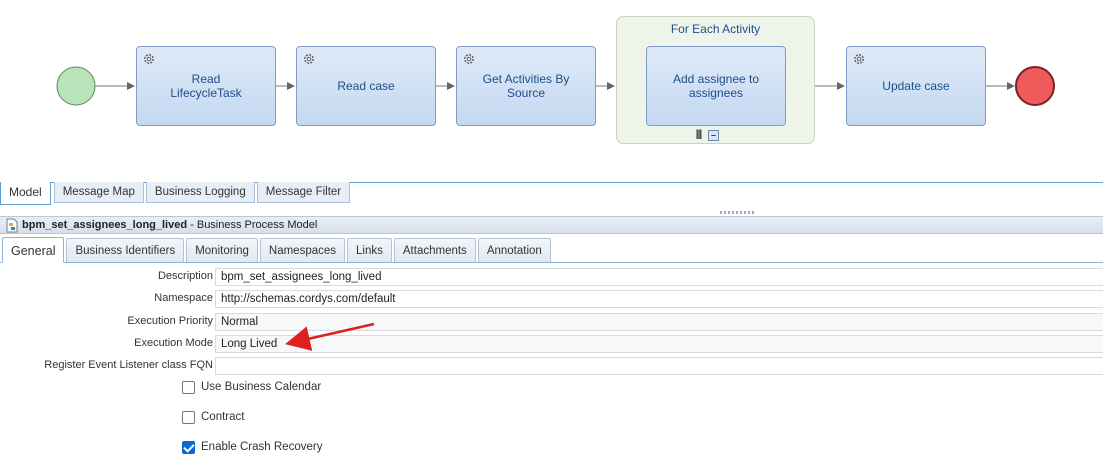 The width and height of the screenshot is (1103, 471). What do you see at coordinates (698, 135) in the screenshot?
I see `multi-instance-icon: |||` at bounding box center [698, 135].